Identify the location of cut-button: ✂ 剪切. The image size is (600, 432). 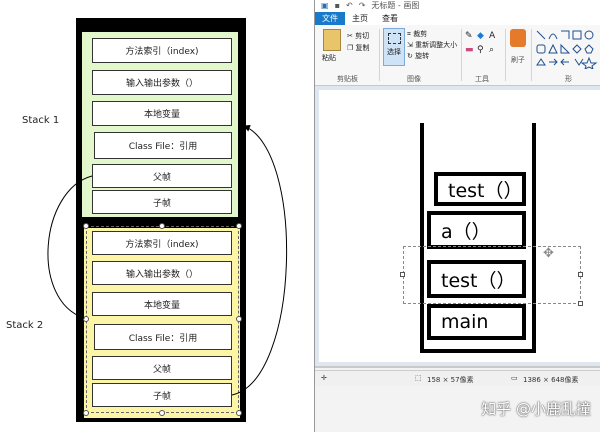
(358, 36).